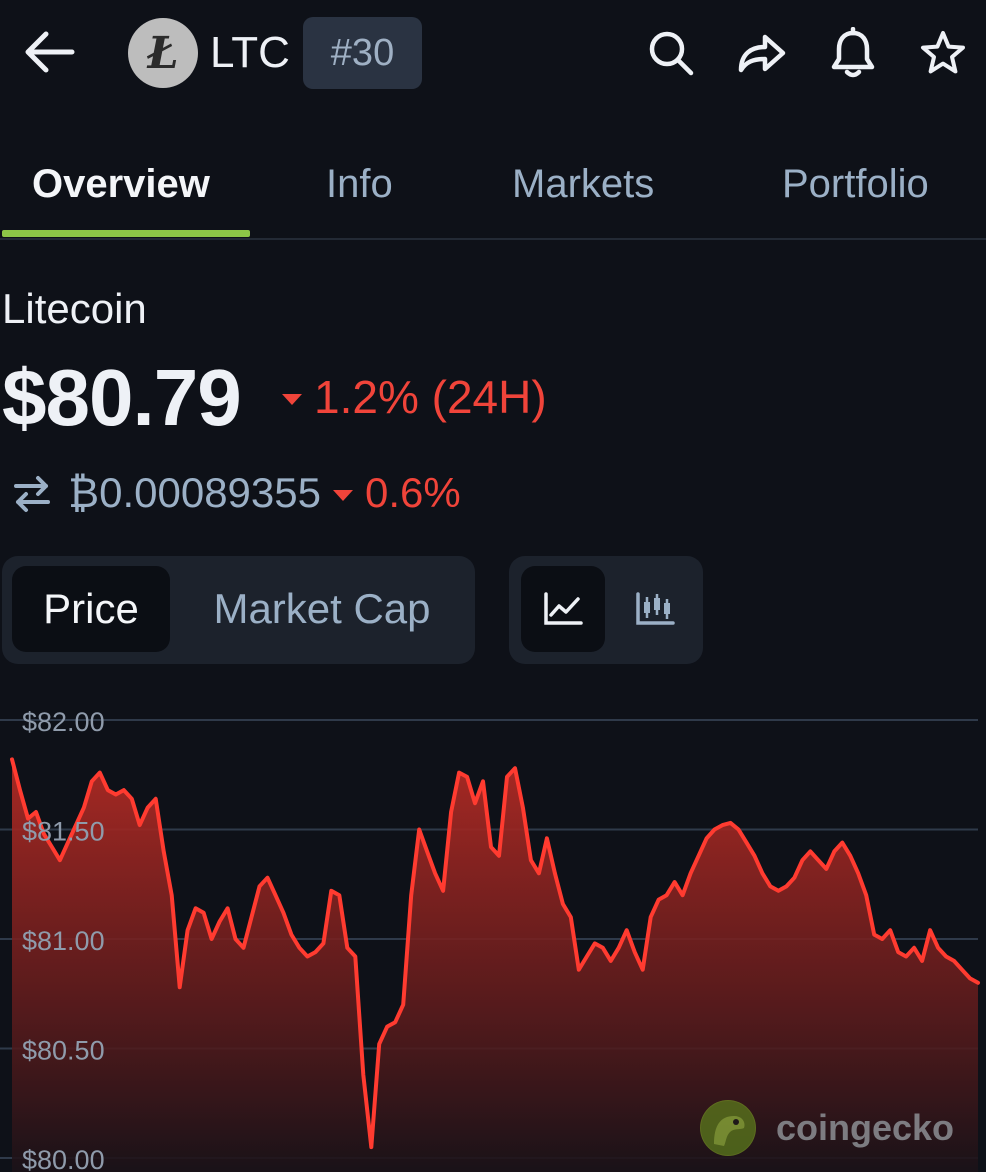 The width and height of the screenshot is (986, 1172). I want to click on share-button, so click(761, 53).